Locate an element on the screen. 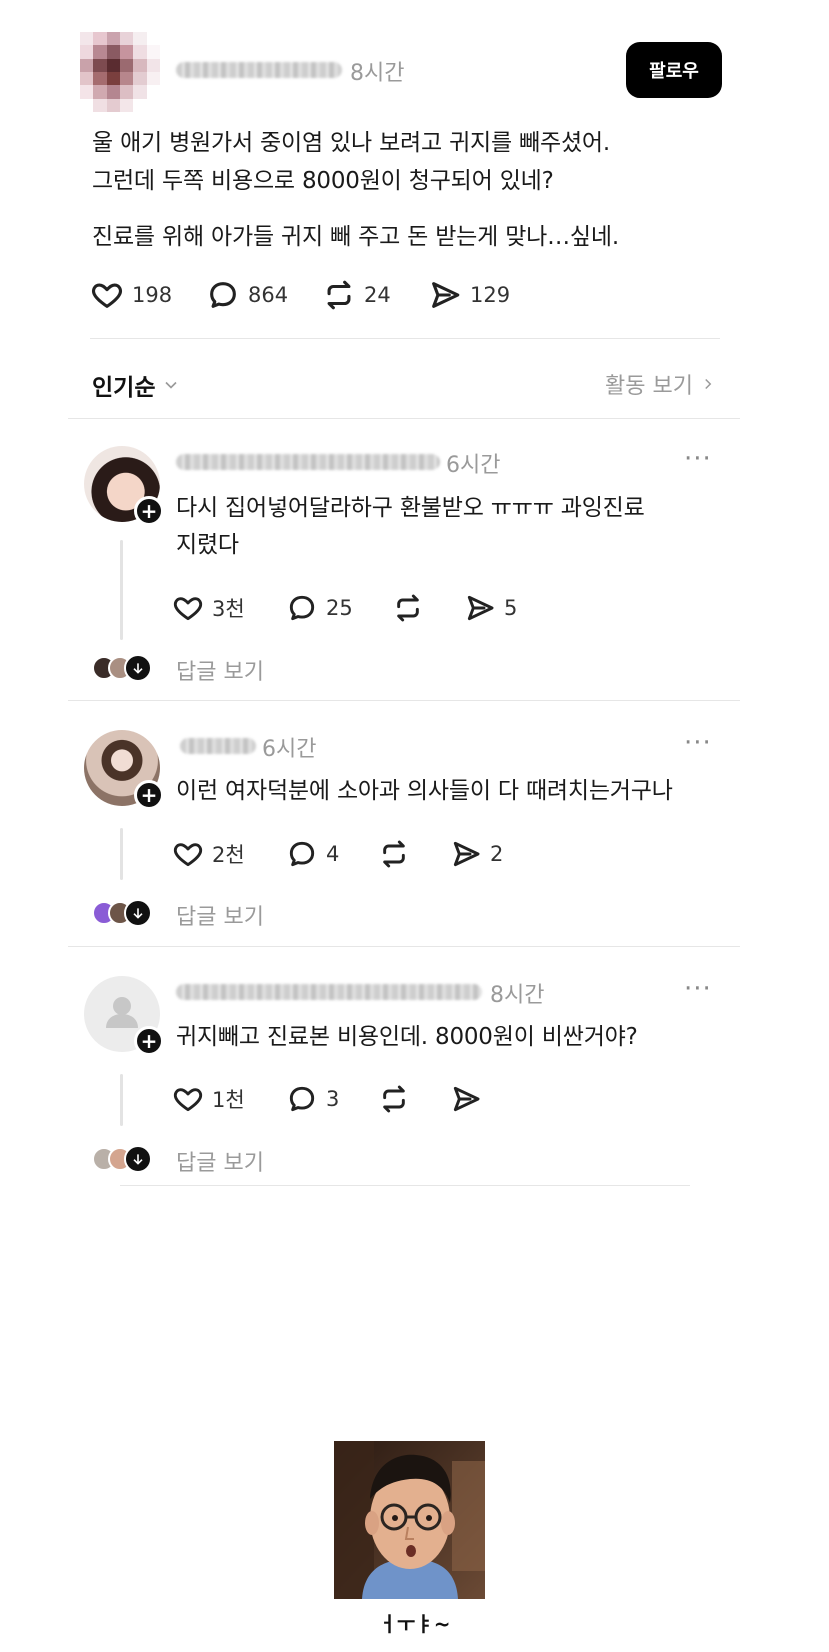  post-author-name is located at coordinates (259, 70).